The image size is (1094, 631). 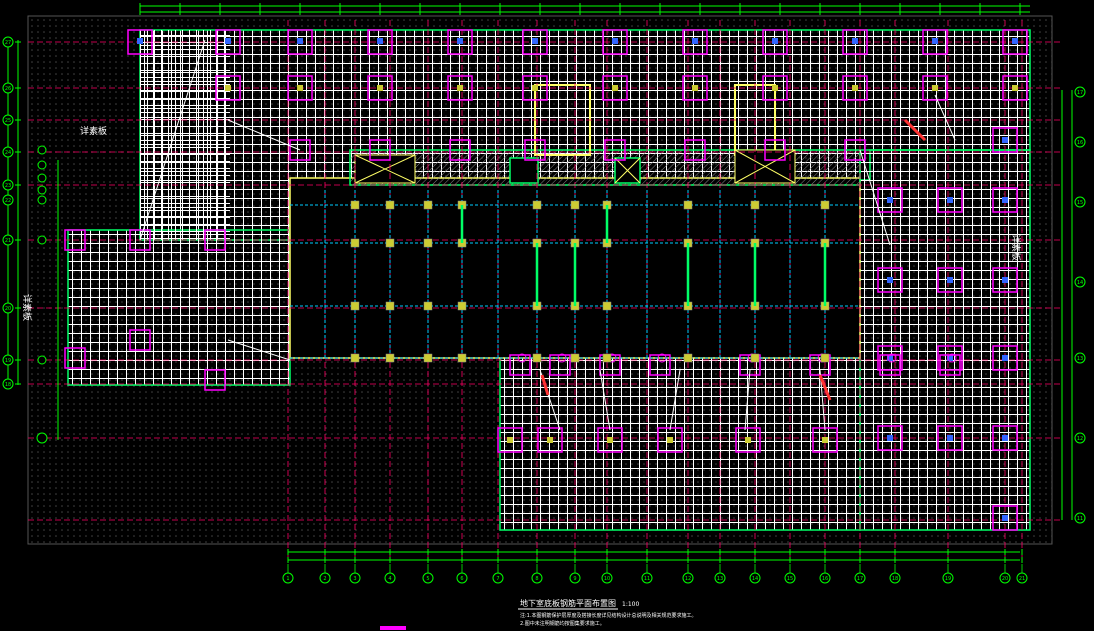 What do you see at coordinates (895, 579) in the screenshot?
I see `axis-label-bottom: 18` at bounding box center [895, 579].